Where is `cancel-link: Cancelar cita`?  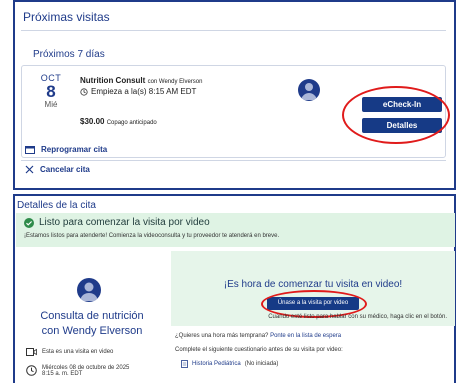 cancel-link: Cancelar cita is located at coordinates (57, 169).